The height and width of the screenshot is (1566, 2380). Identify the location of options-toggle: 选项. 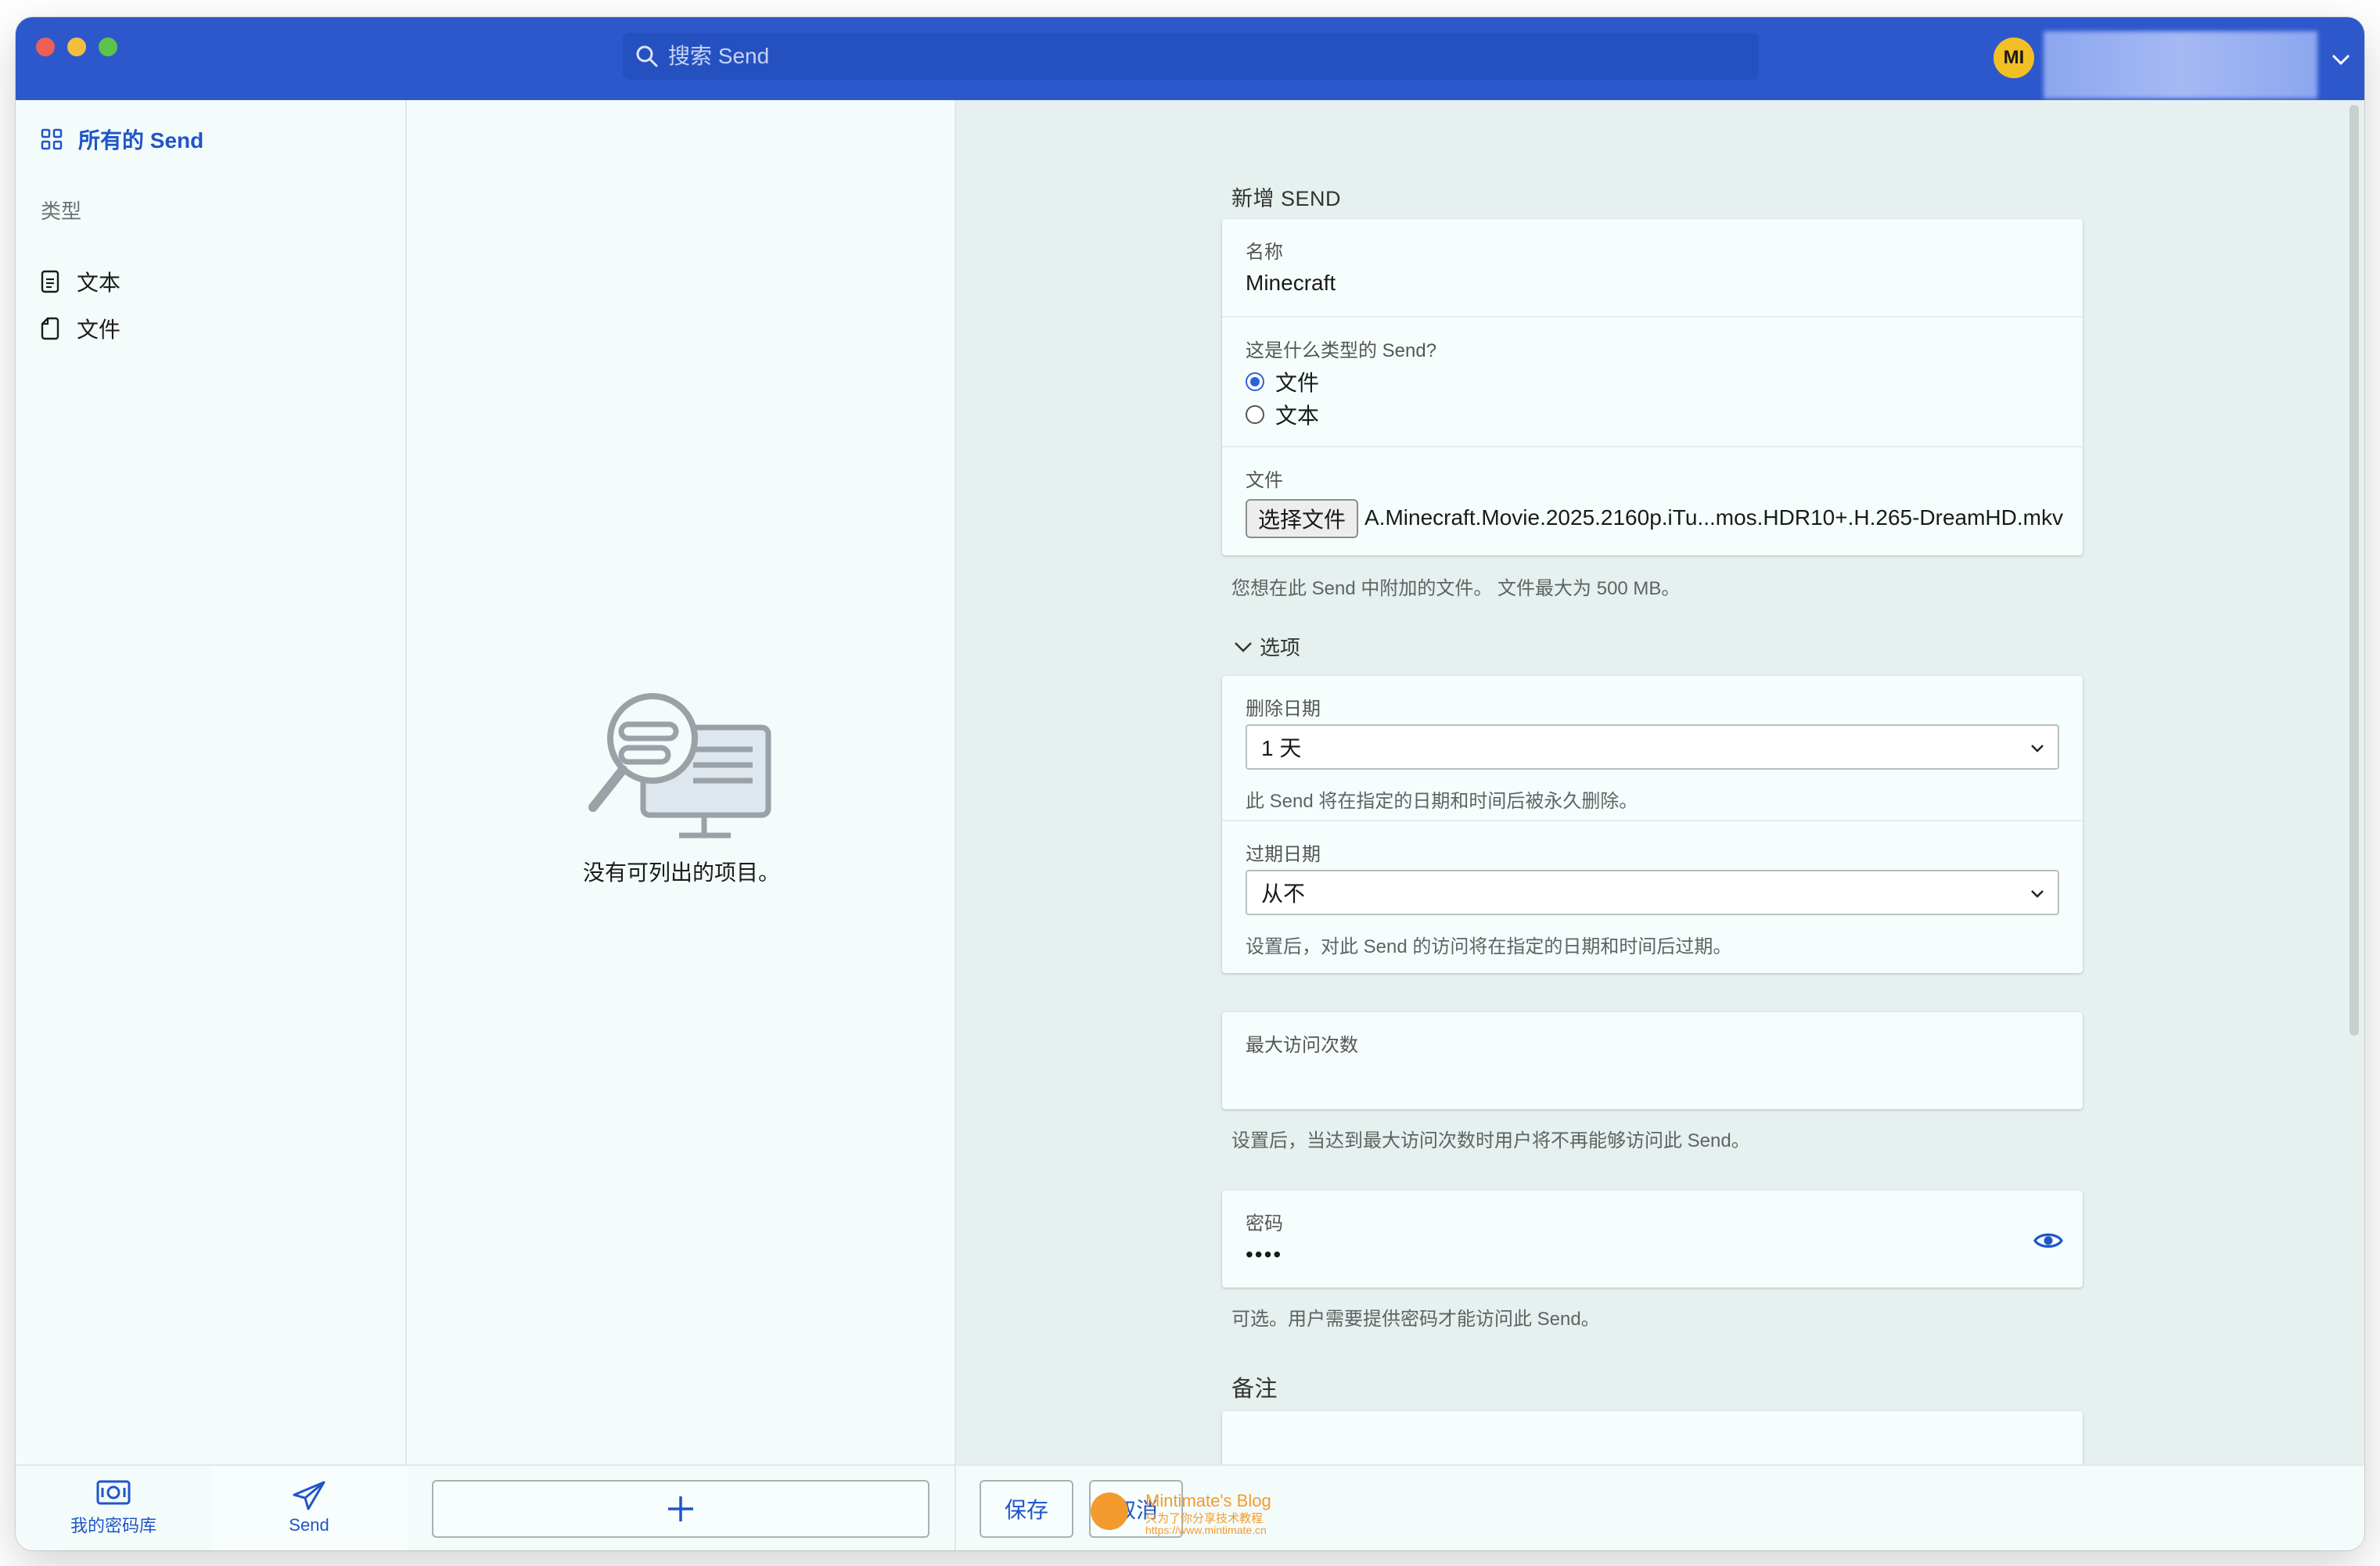
(1266, 647).